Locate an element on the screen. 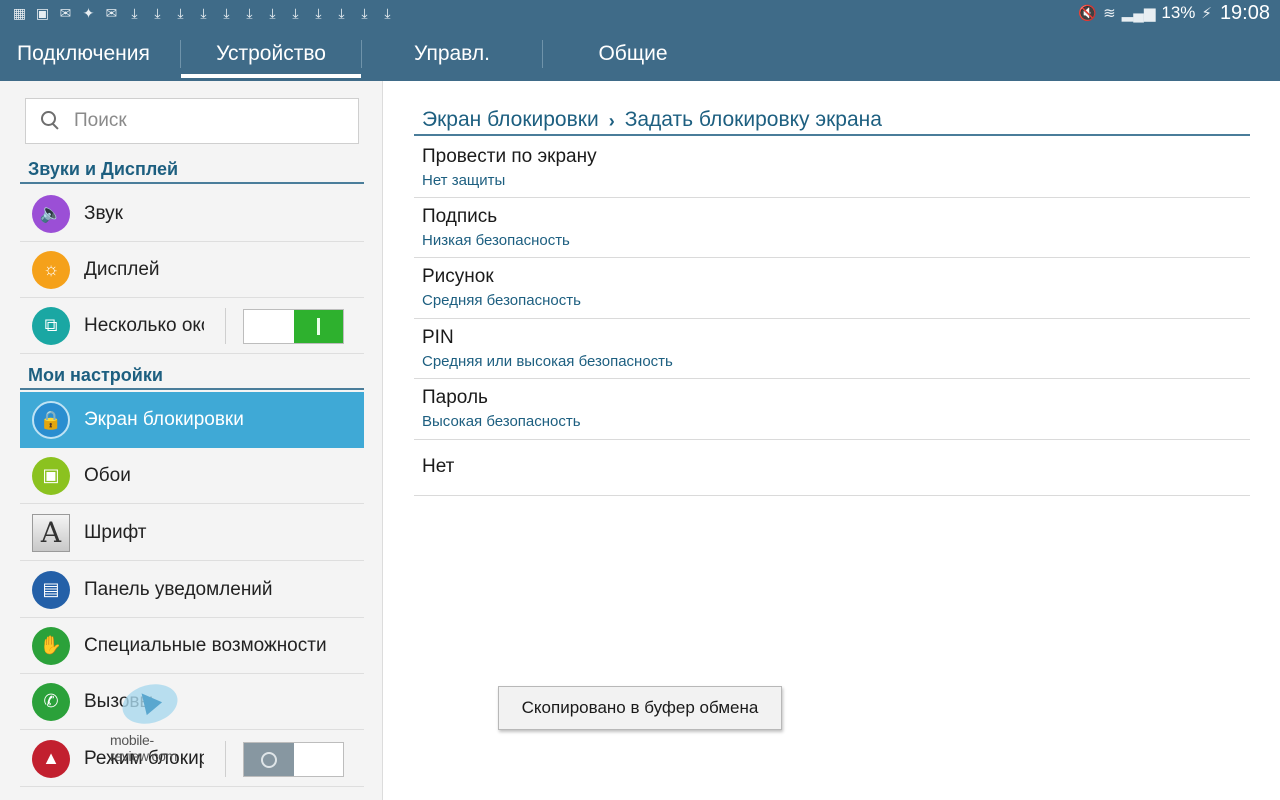  lock-option-signature: Подпись Низкая безопасность is located at coordinates (832, 228).